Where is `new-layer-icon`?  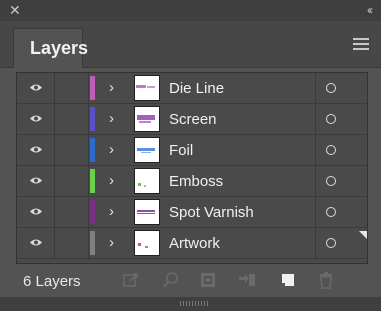 new-layer-icon is located at coordinates (288, 280).